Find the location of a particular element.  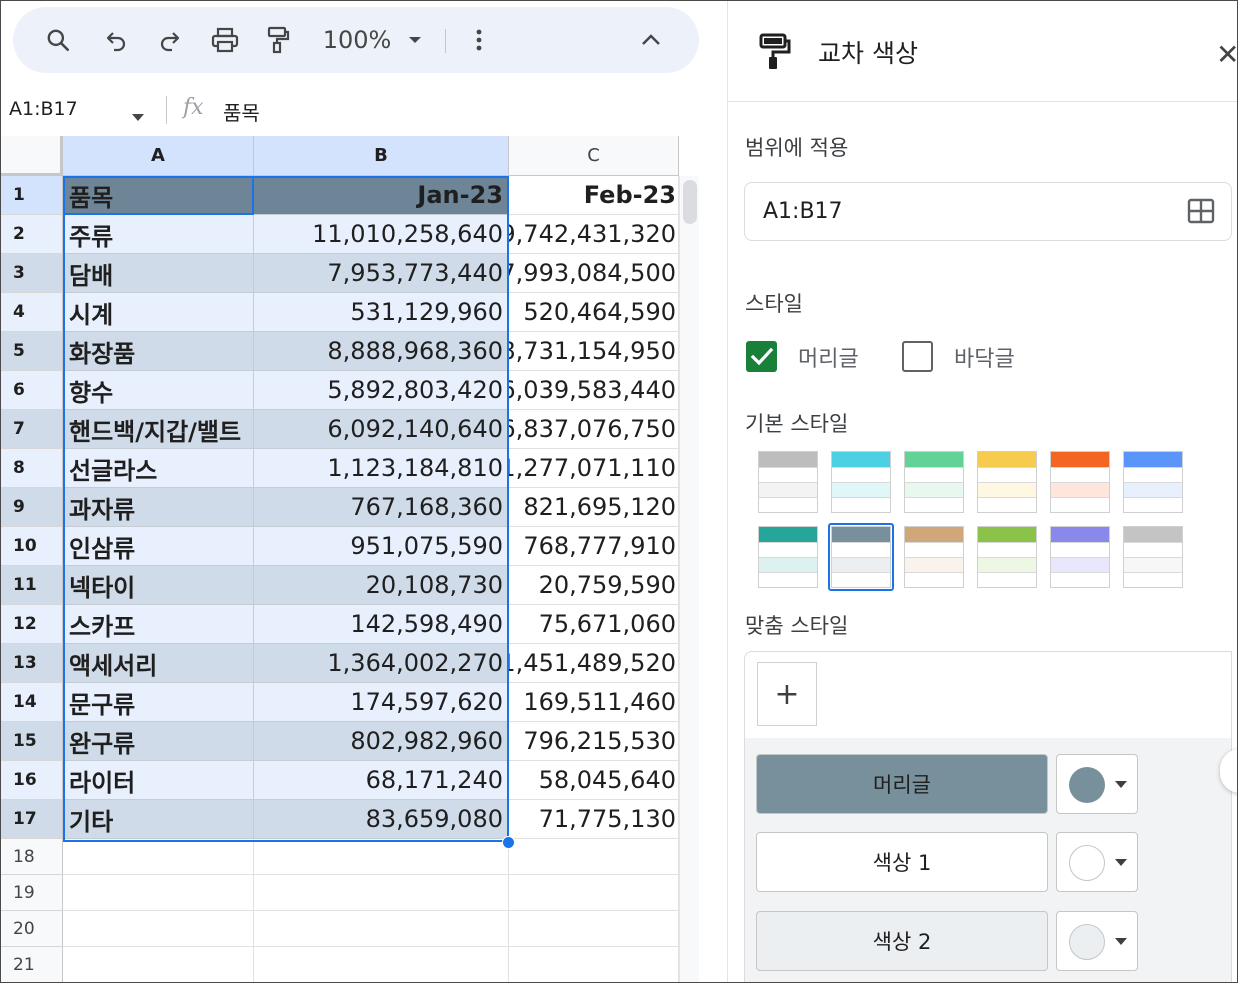

cell-c: 520,464,590 is located at coordinates (594, 312).